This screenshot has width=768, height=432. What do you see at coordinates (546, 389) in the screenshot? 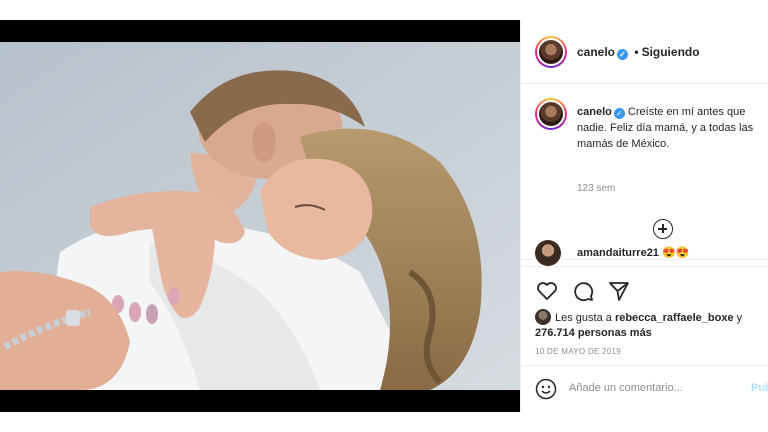
I see `emoji-icon` at bounding box center [546, 389].